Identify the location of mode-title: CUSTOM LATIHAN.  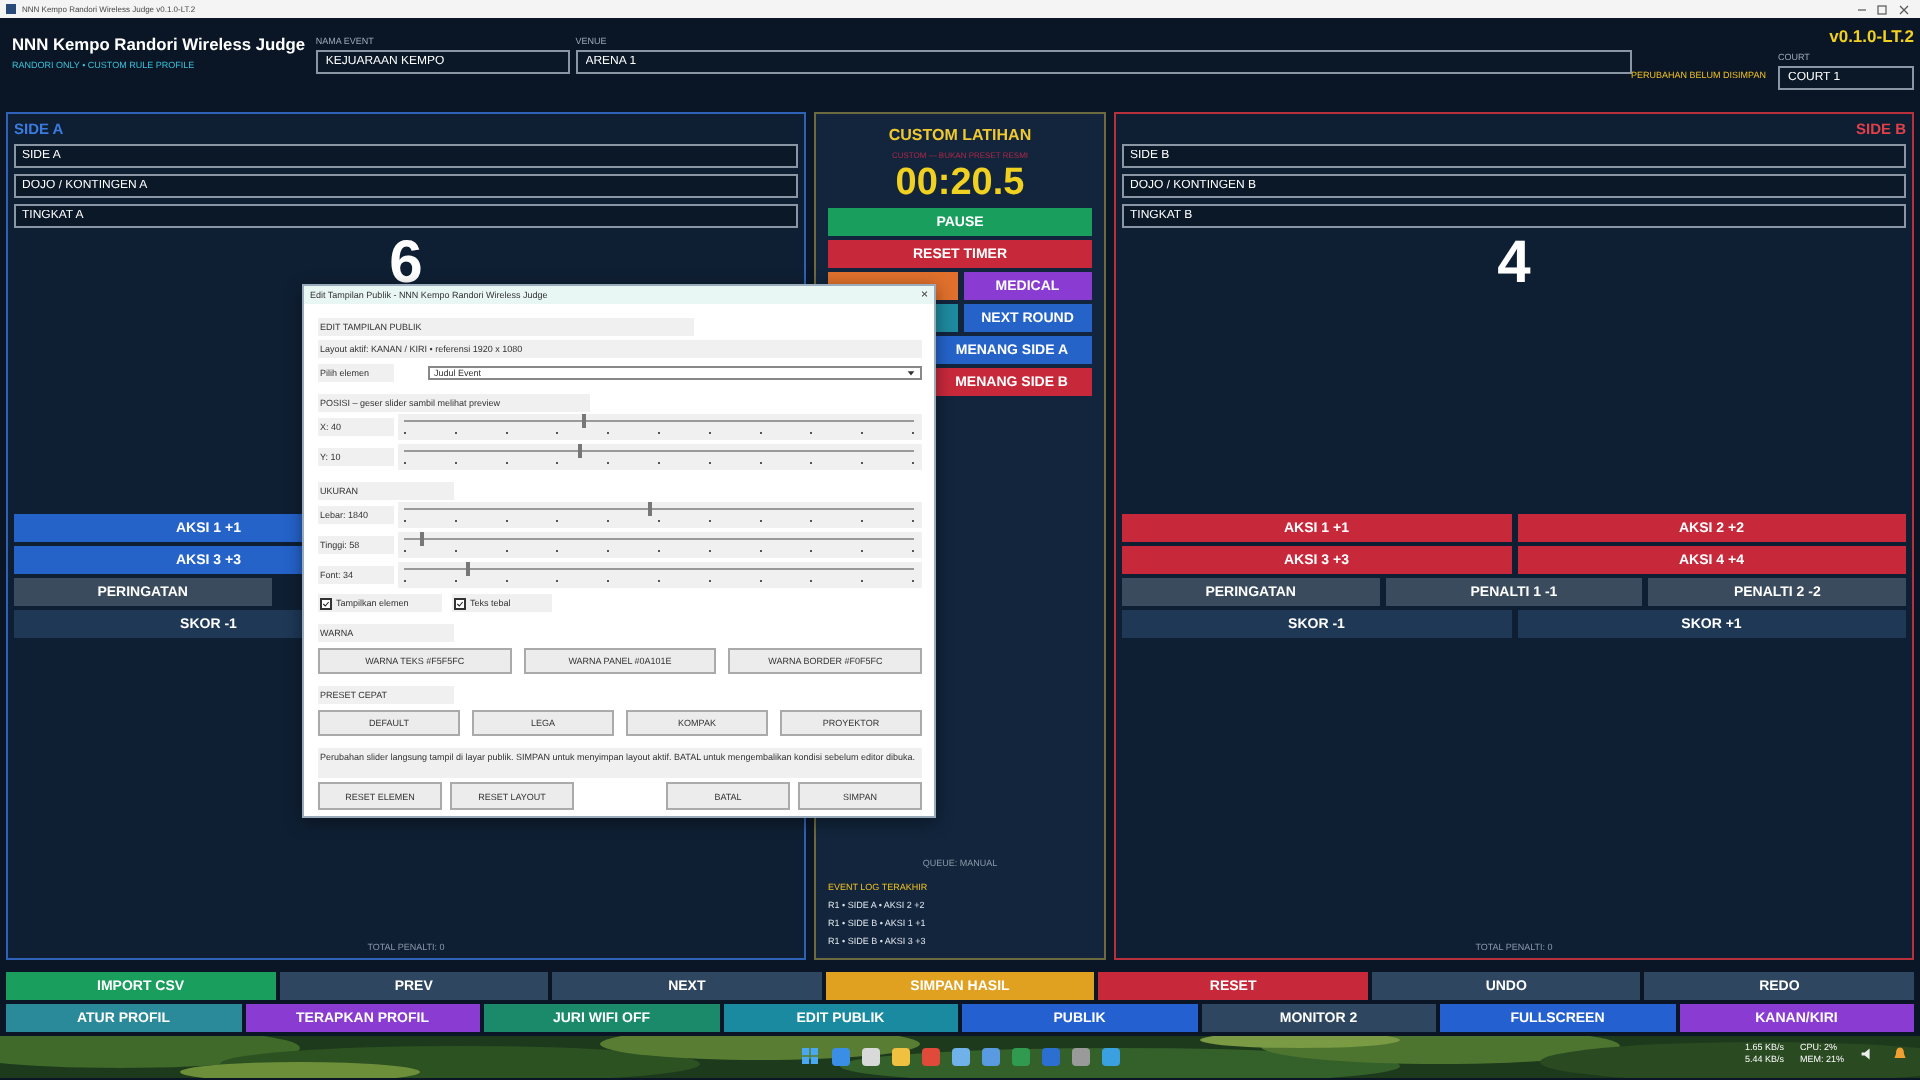
(960, 135).